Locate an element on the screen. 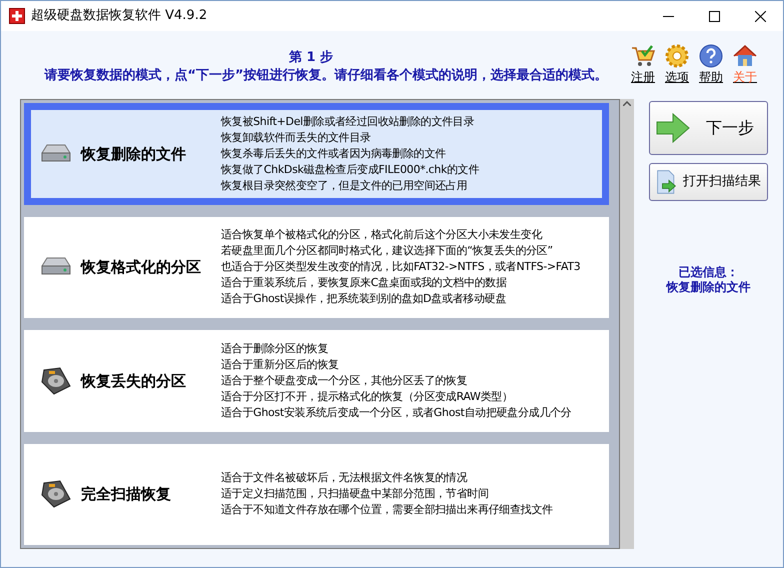 This screenshot has width=784, height=568. mode-title: 恢复丢失的分区 is located at coordinates (134, 381).